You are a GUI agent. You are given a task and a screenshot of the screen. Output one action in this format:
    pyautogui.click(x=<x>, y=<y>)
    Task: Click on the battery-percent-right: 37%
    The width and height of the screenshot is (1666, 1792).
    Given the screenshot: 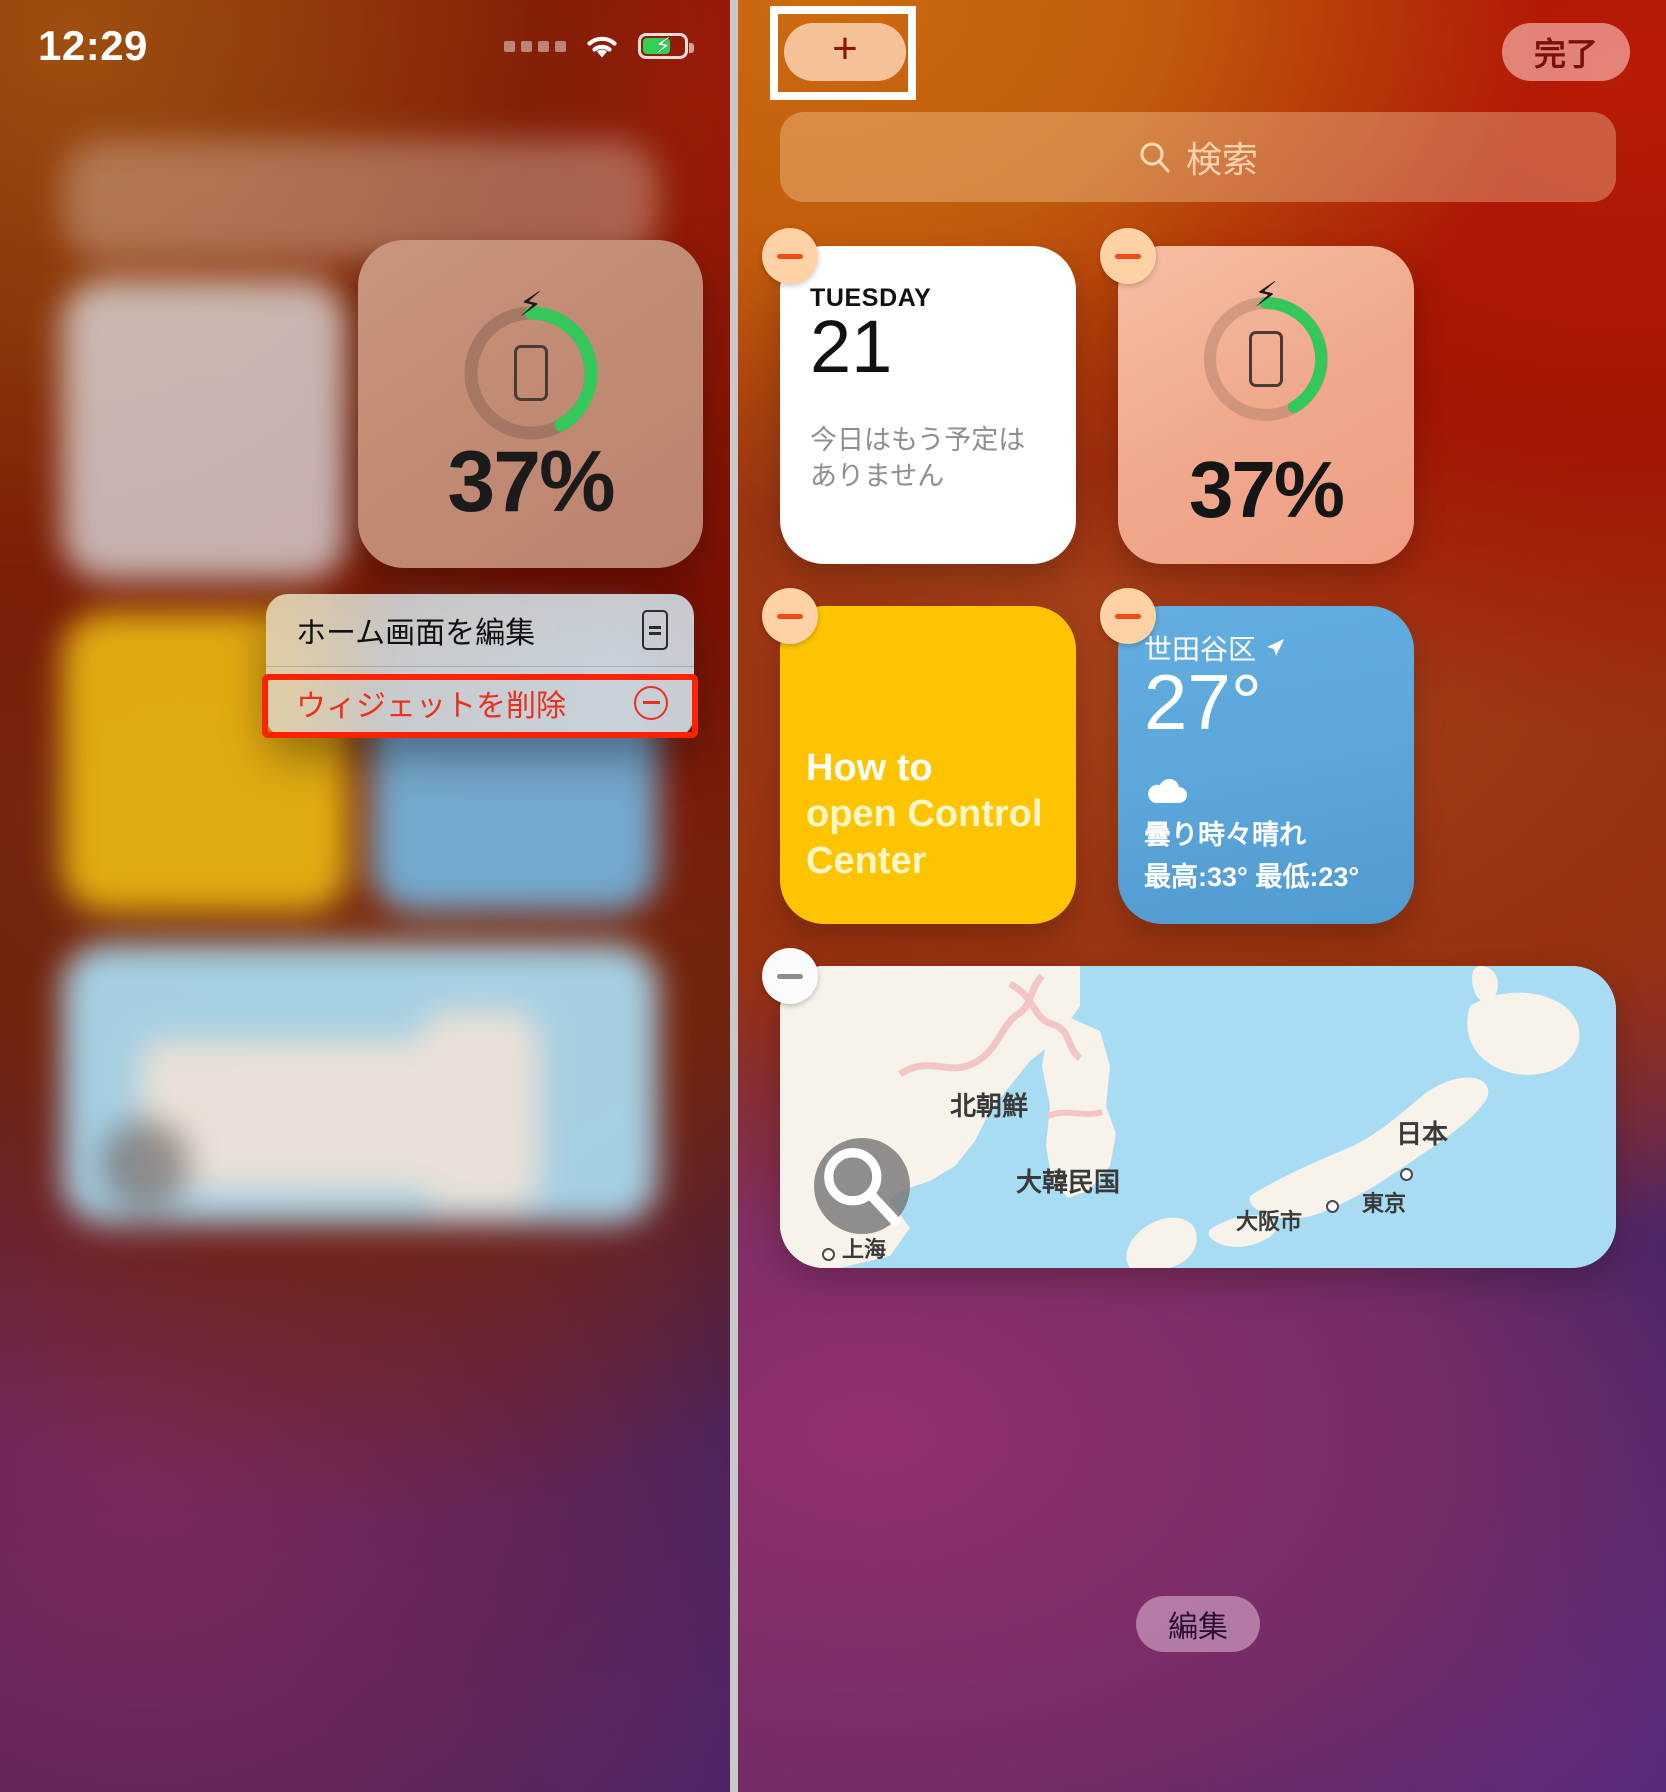 What is the action you would take?
    pyautogui.click(x=1266, y=489)
    